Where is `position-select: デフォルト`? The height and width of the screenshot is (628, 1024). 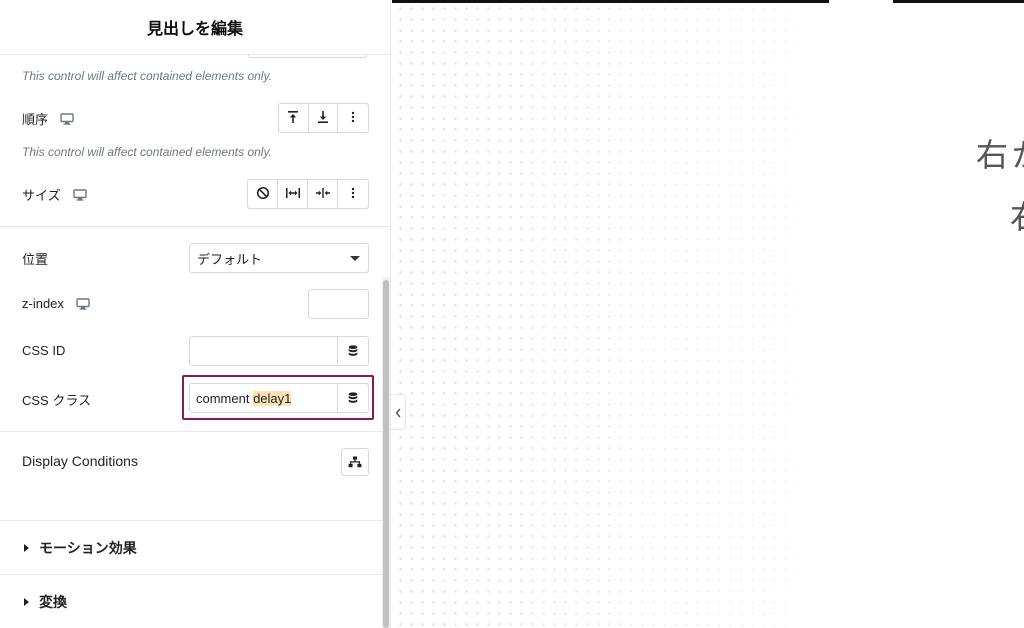
position-select: デフォルト is located at coordinates (279, 258).